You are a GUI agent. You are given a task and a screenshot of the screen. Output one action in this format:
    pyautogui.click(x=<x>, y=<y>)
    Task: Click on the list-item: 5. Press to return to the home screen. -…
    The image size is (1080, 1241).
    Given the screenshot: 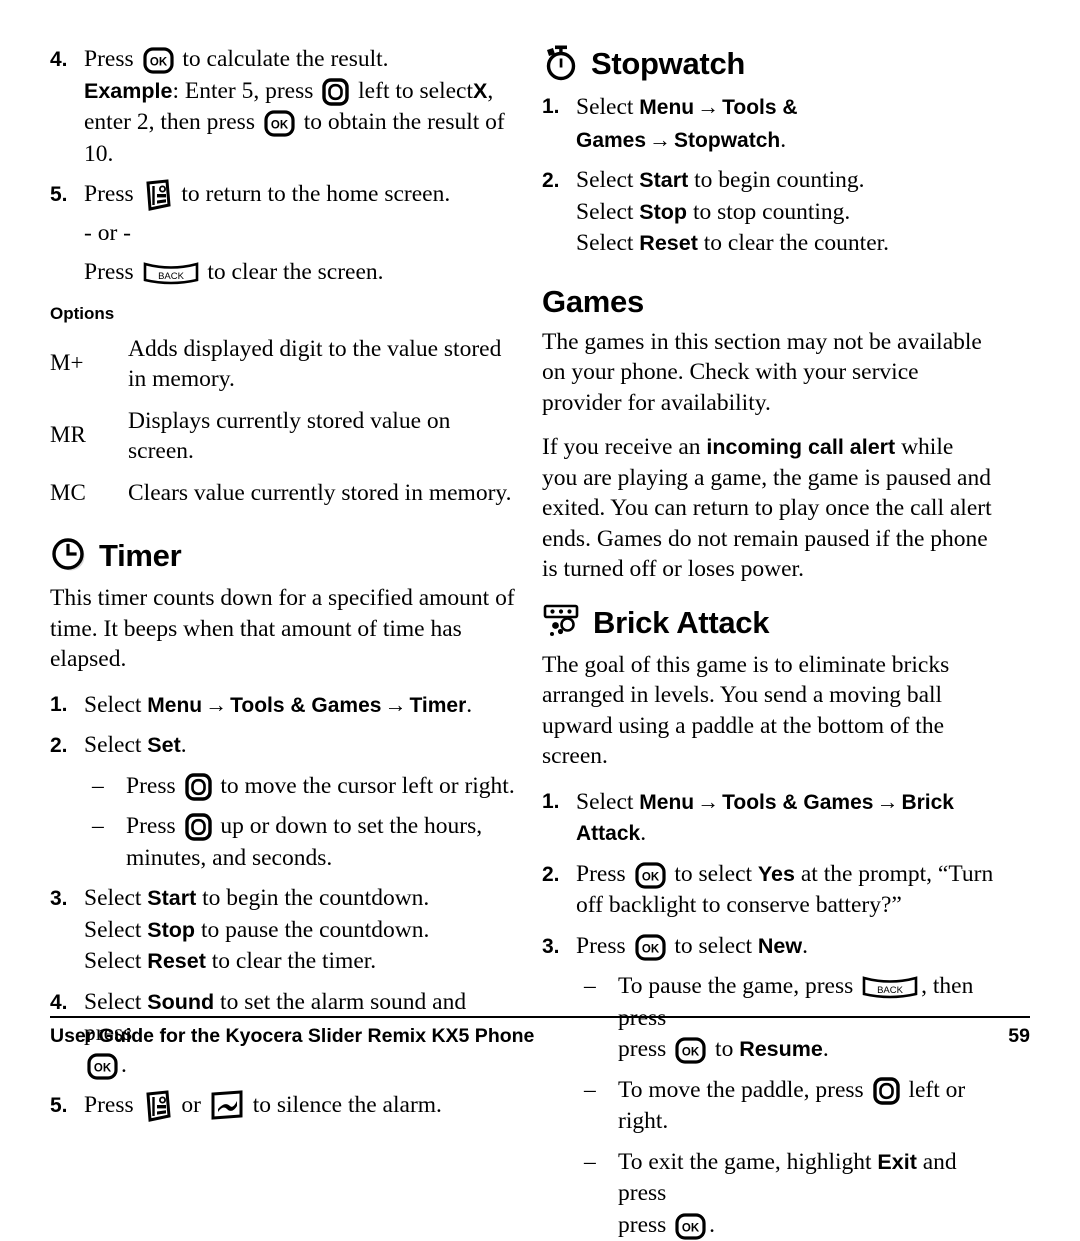 What is the action you would take?
    pyautogui.click(x=285, y=233)
    